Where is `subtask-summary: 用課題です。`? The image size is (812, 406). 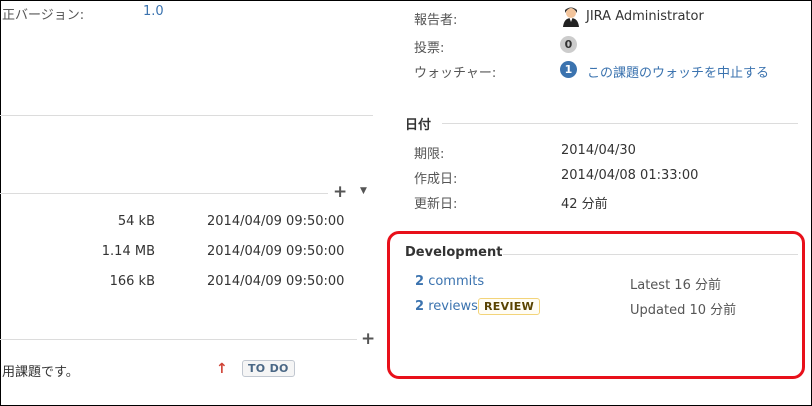 subtask-summary: 用課題です。 is located at coordinates (40, 370).